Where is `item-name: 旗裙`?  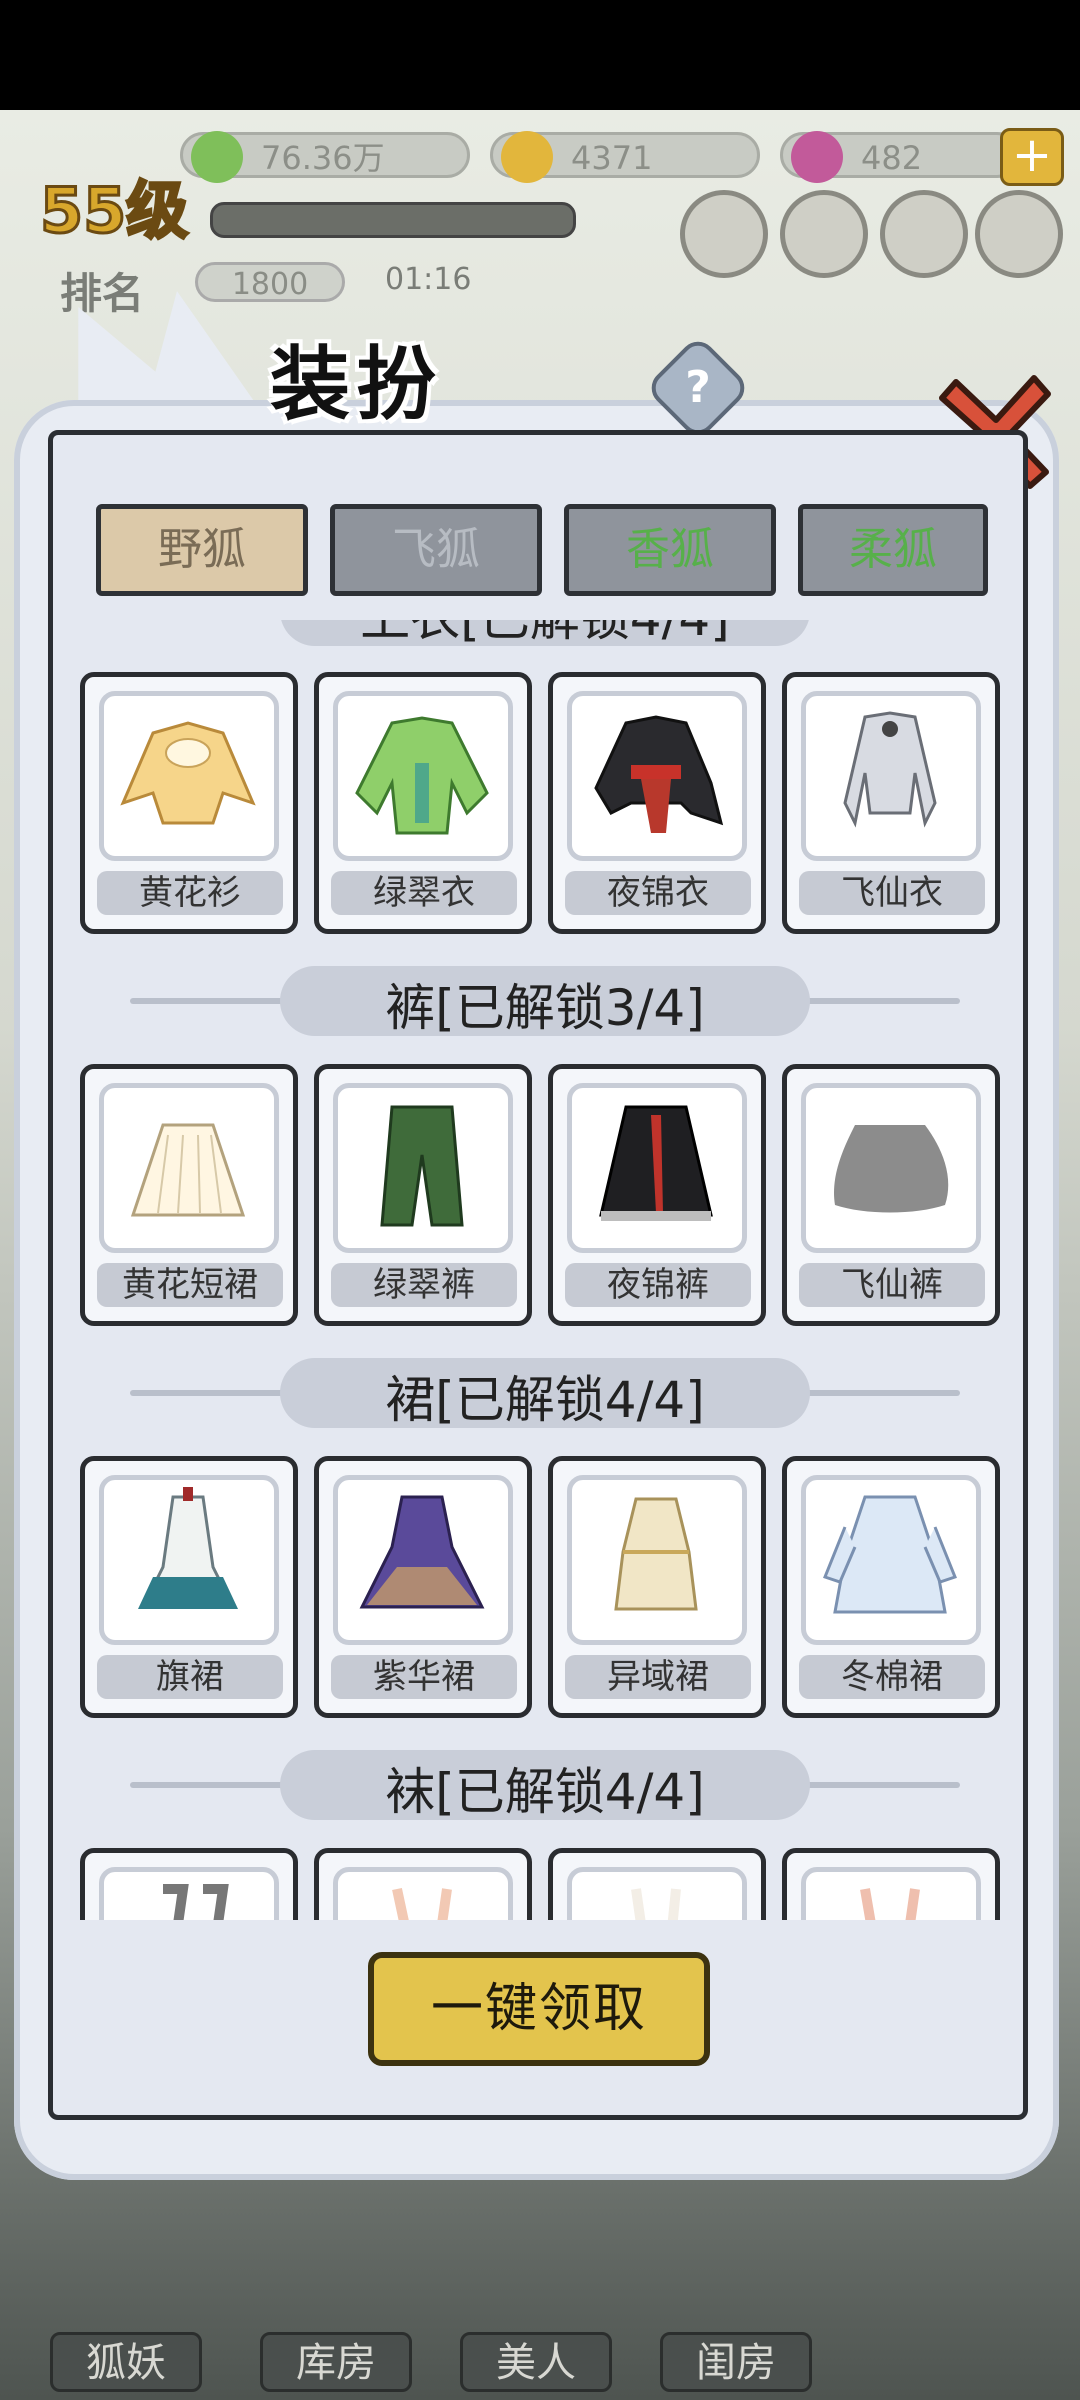 item-name: 旗裙 is located at coordinates (190, 1677).